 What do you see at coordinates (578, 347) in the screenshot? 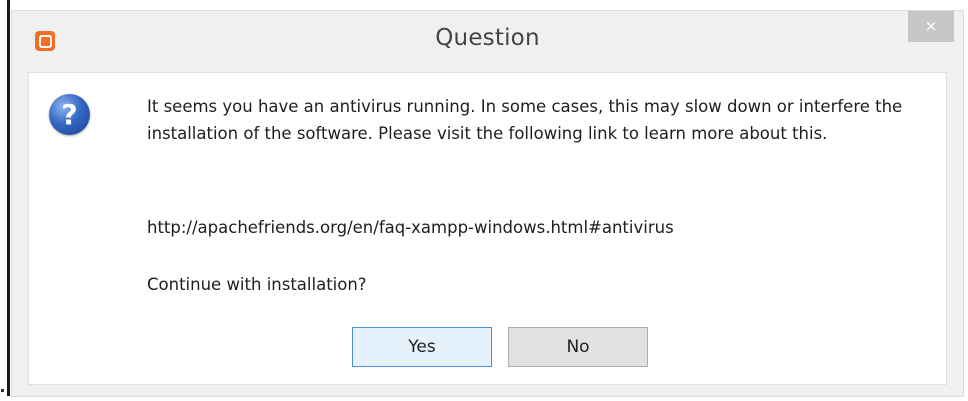
I see `no-button: No` at bounding box center [578, 347].